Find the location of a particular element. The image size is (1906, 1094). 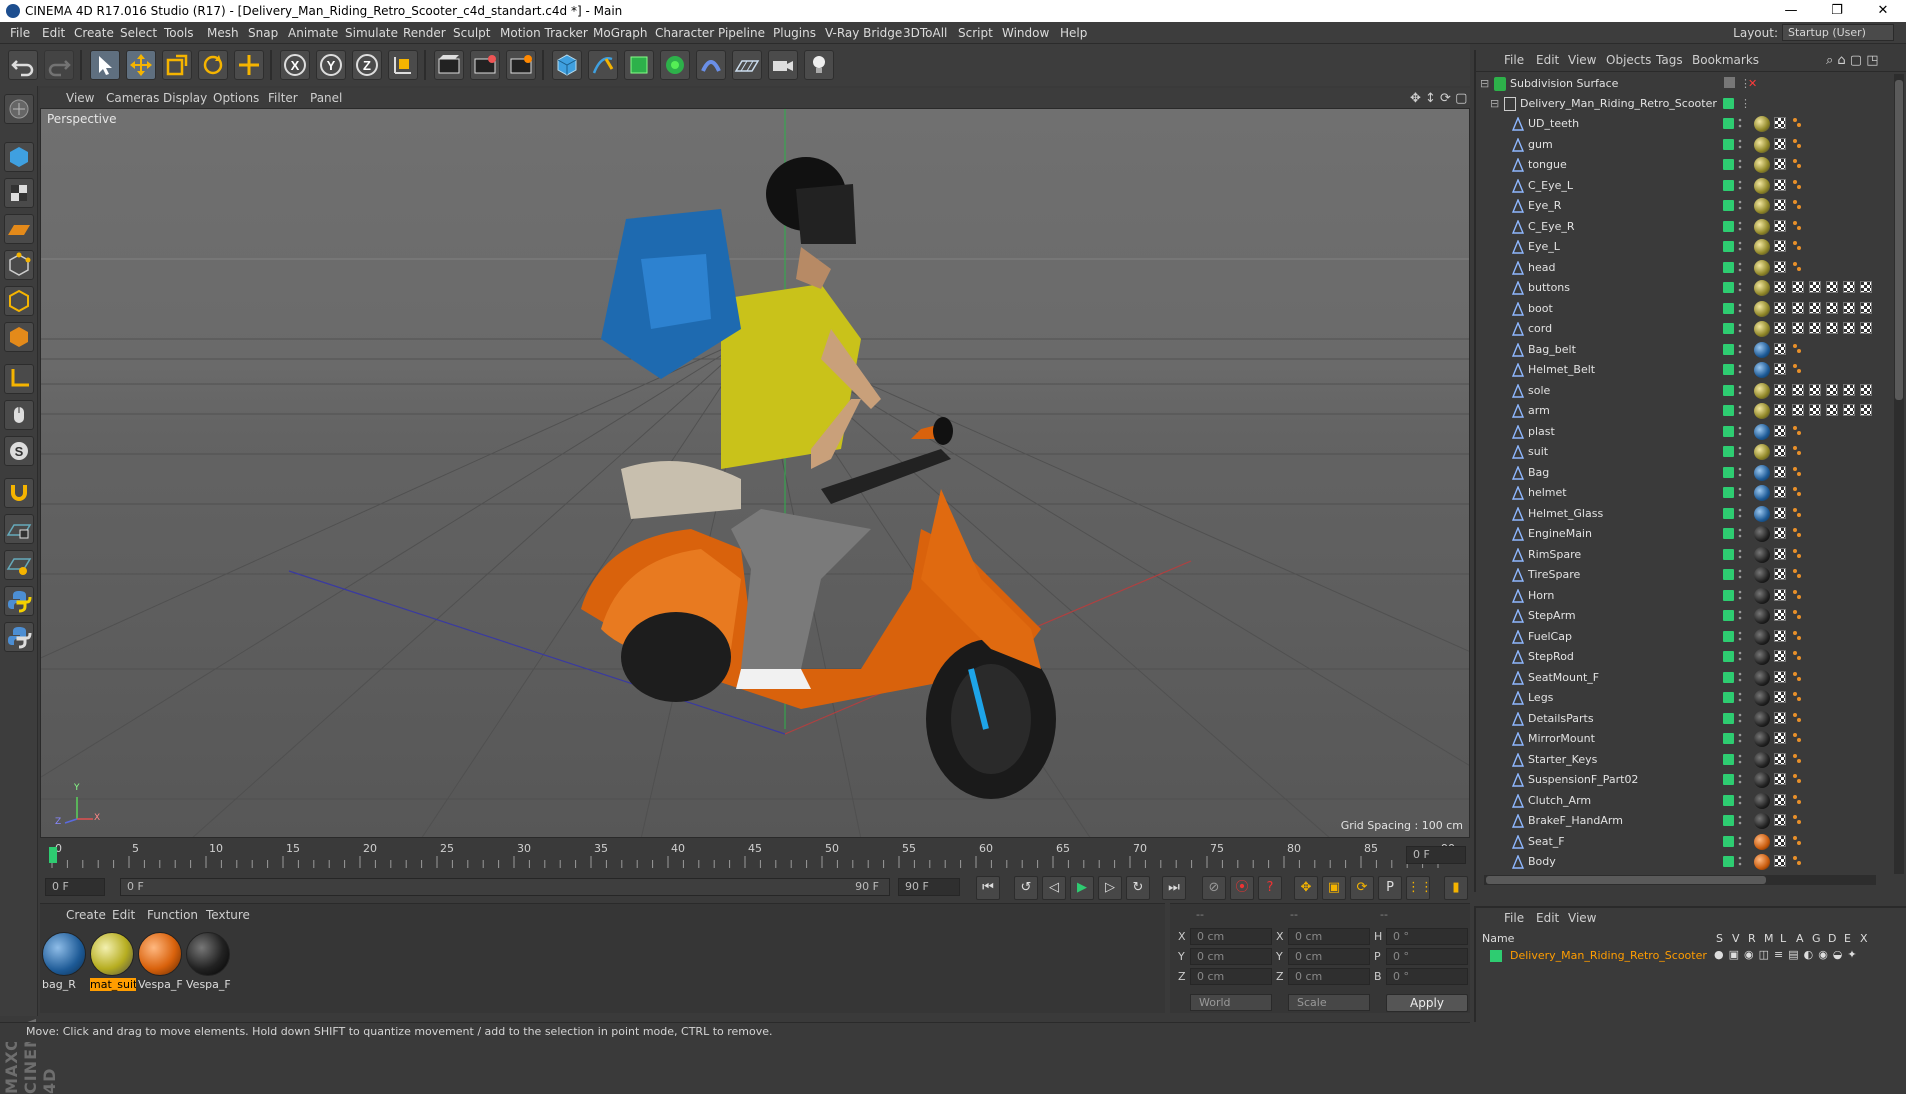

timeline-toggle-button: ▮ is located at coordinates (1456, 888).